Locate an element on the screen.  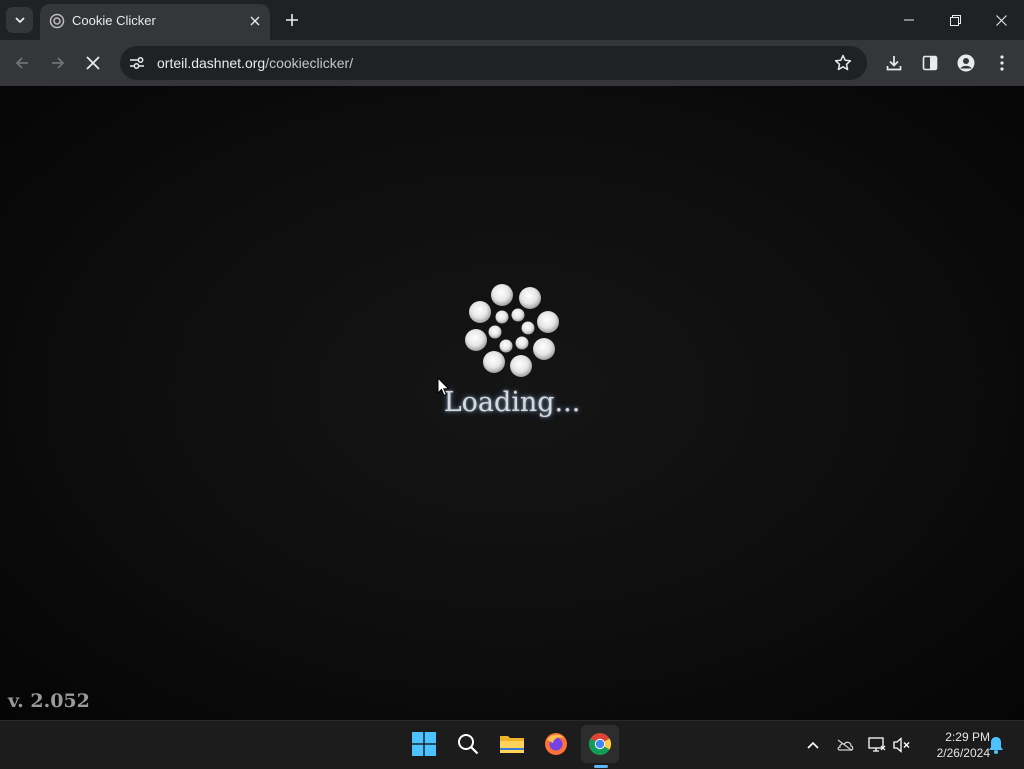
browser-tab: Cookie Clicker is located at coordinates (155, 22).